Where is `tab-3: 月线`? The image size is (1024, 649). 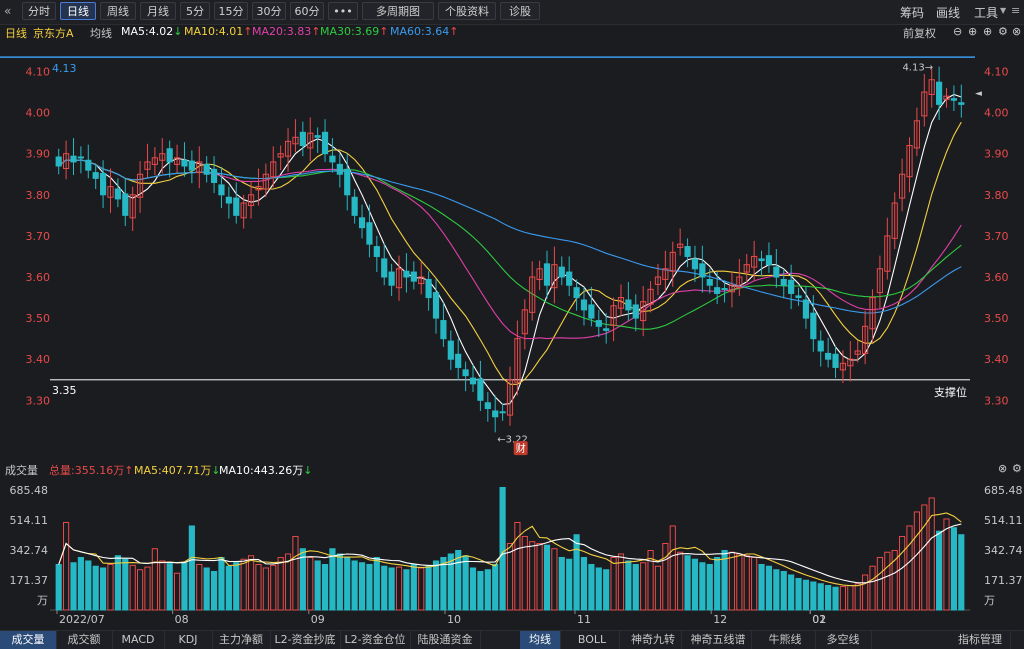
tab-3: 月线 is located at coordinates (158, 11).